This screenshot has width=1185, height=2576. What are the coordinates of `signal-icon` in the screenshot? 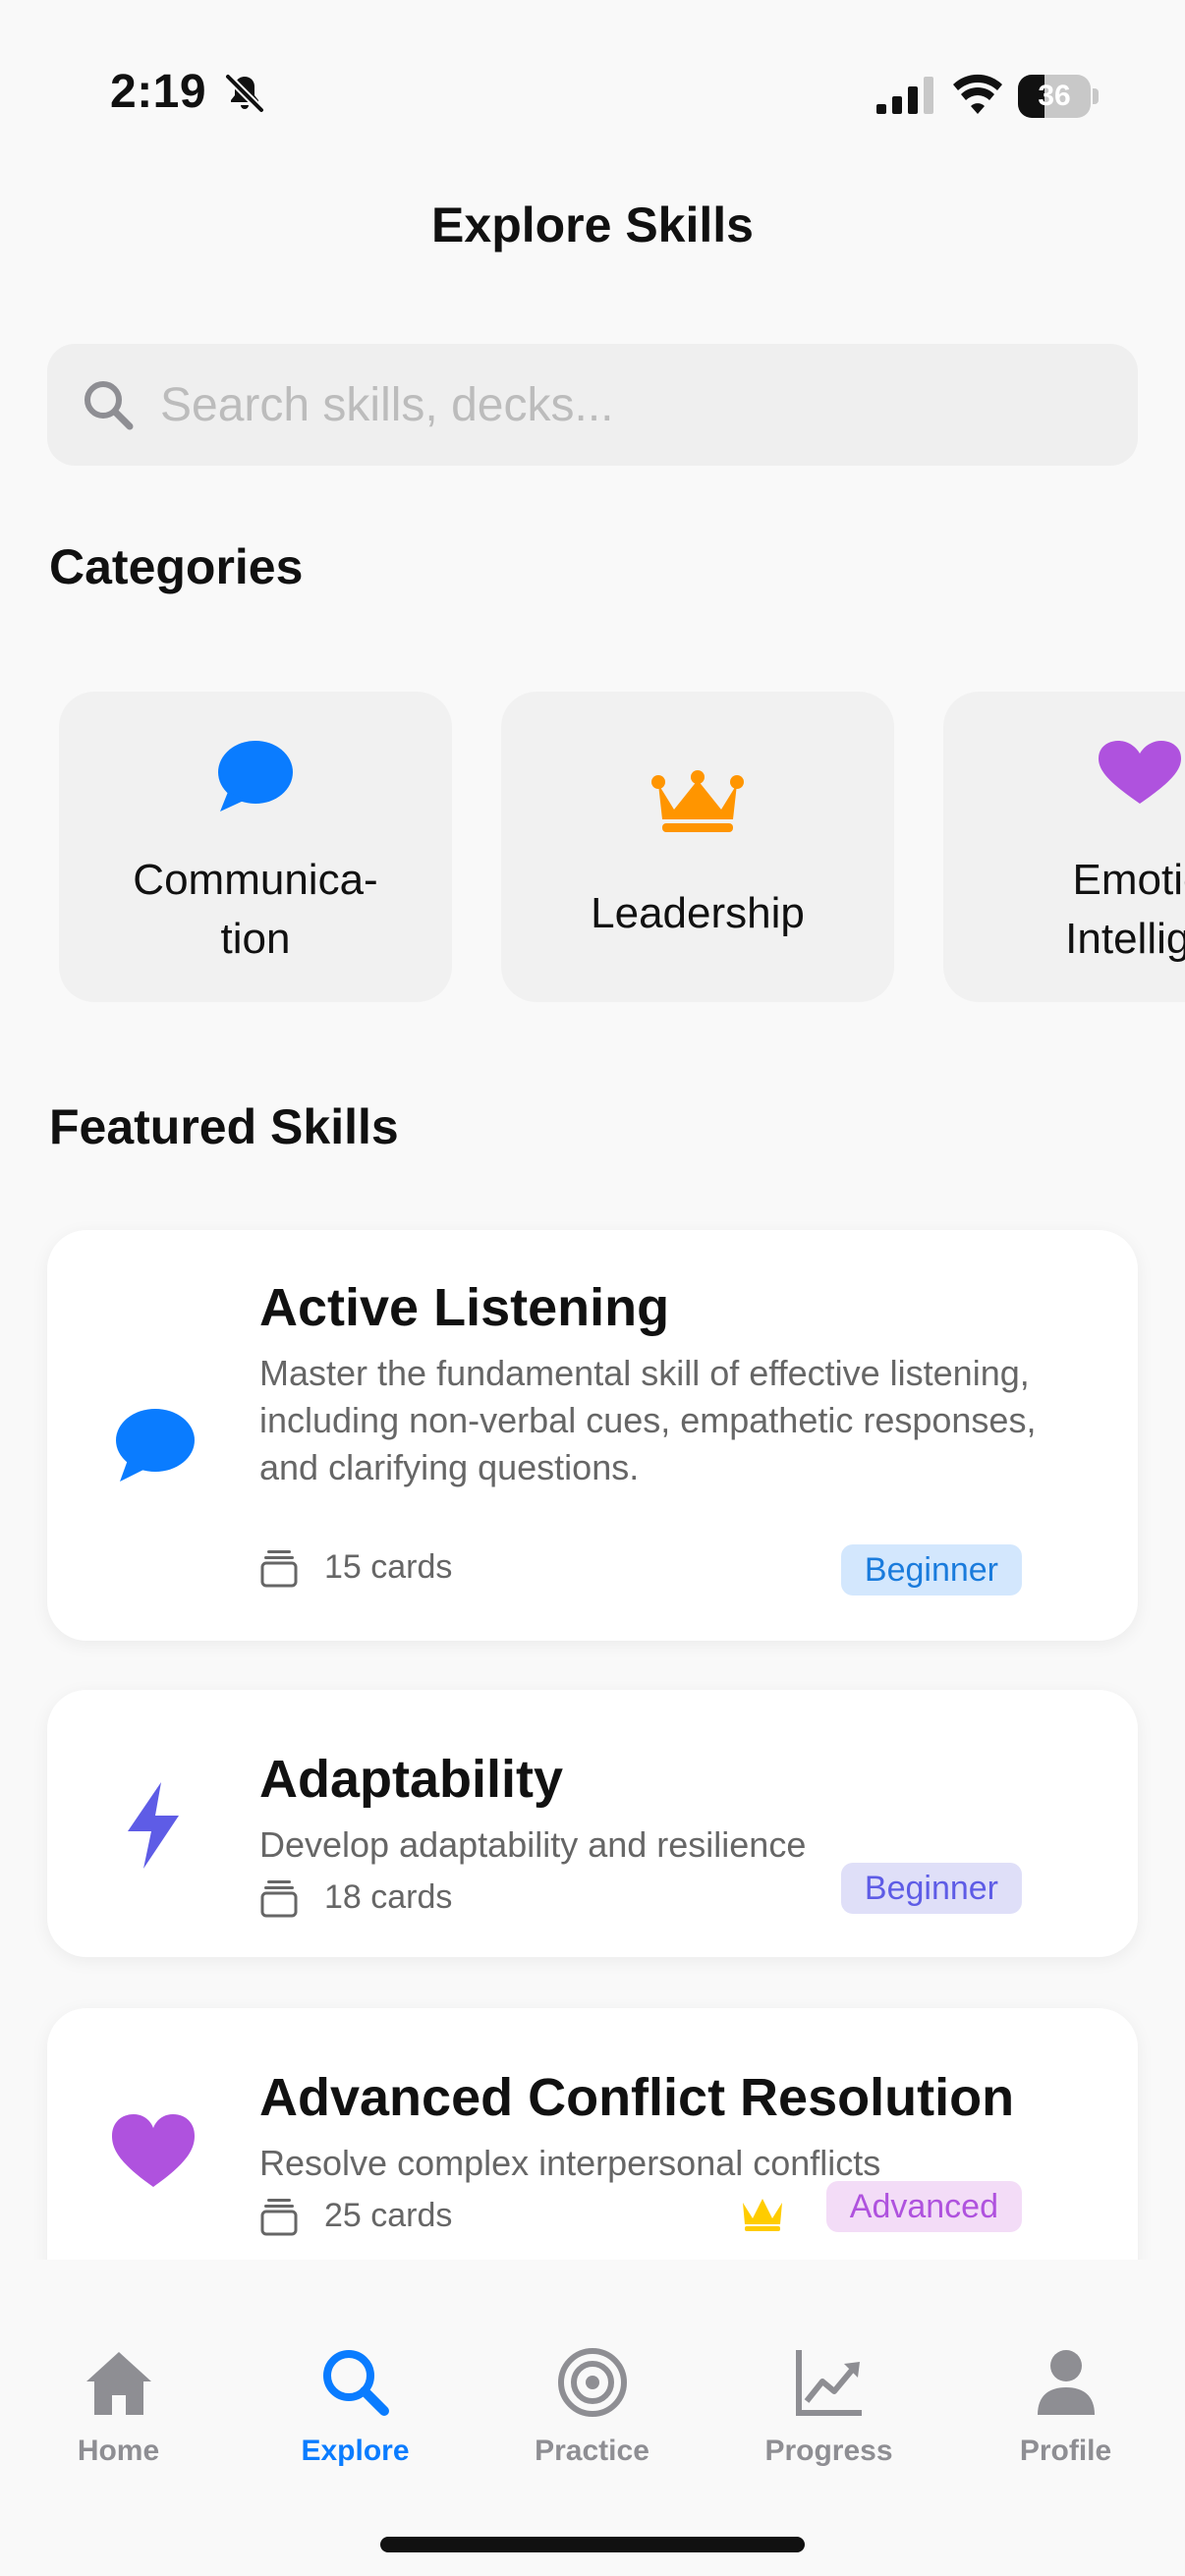 It's located at (905, 95).